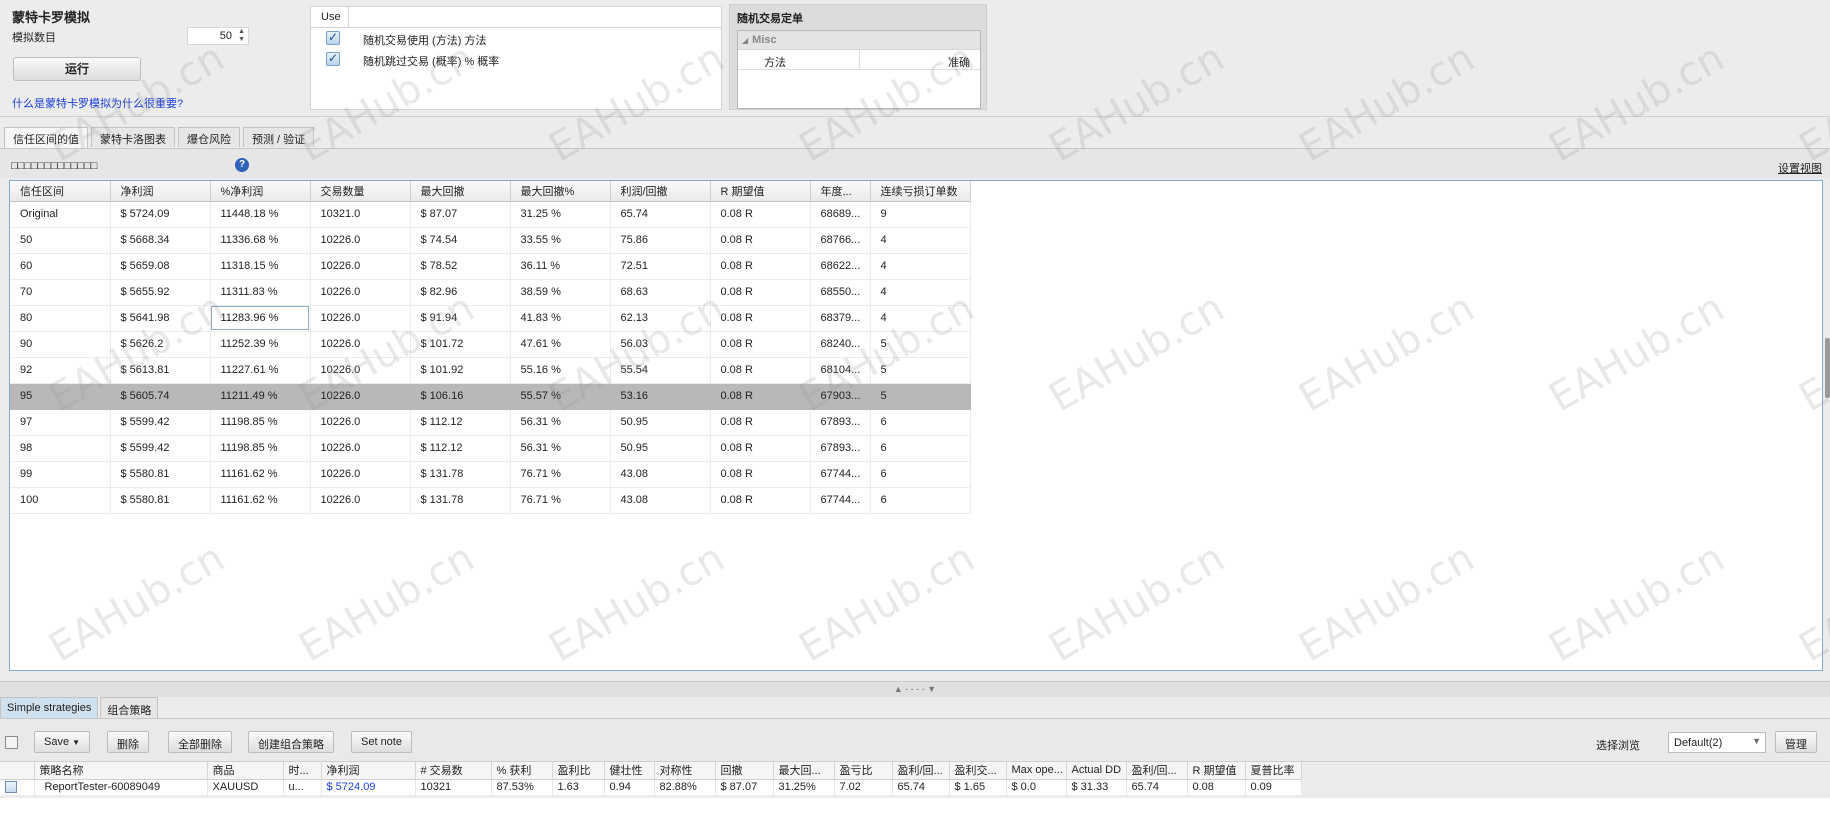 This screenshot has height=824, width=1830. I want to click on strategy-cell: $ 31.33, so click(1096, 787).